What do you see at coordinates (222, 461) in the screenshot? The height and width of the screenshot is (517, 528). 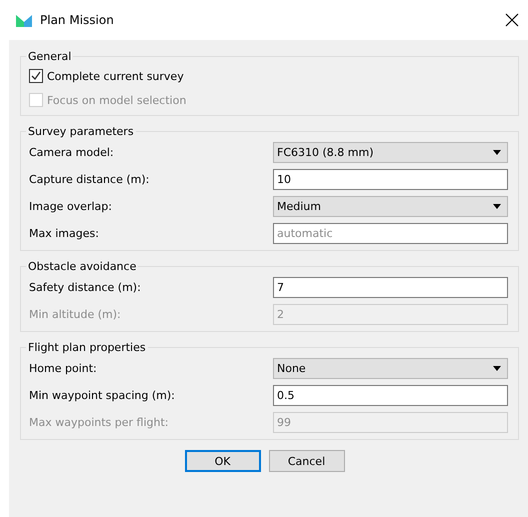 I see `ok-button: OK` at bounding box center [222, 461].